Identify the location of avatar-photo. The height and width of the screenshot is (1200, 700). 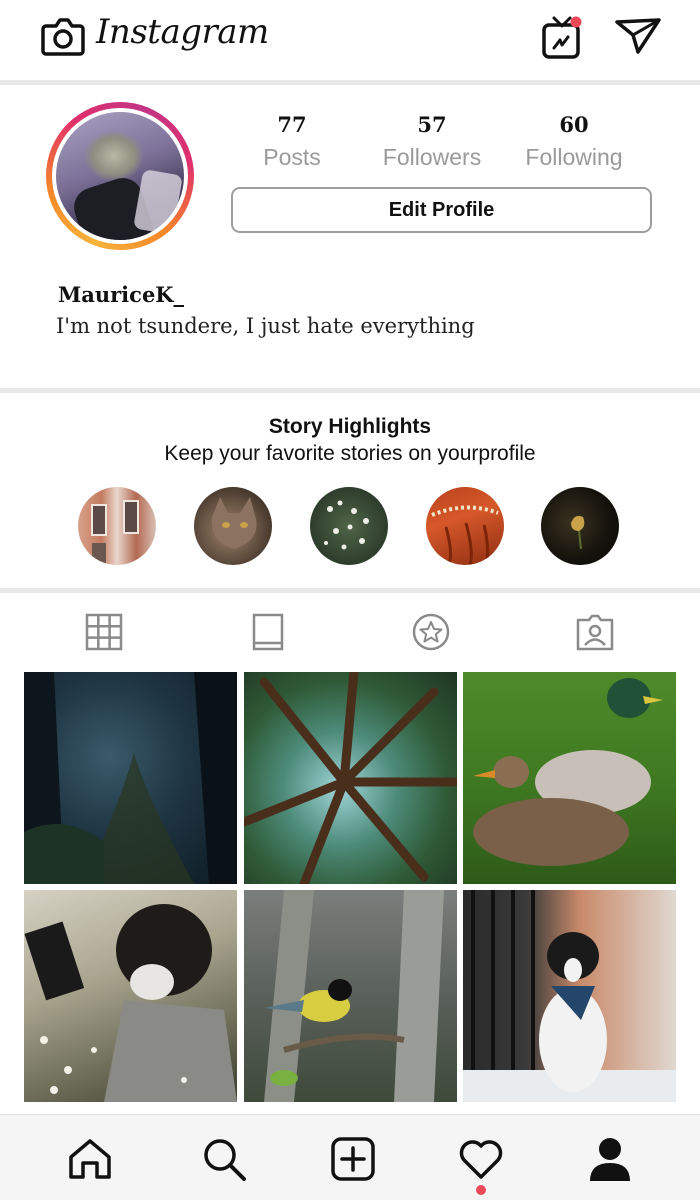
(120, 176).